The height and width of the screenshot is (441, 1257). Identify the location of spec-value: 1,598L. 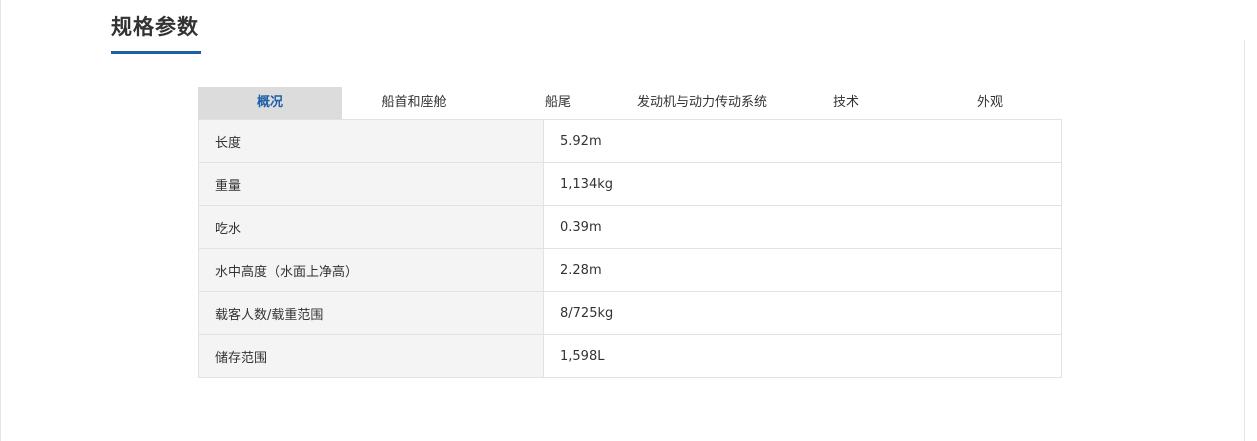
(802, 356).